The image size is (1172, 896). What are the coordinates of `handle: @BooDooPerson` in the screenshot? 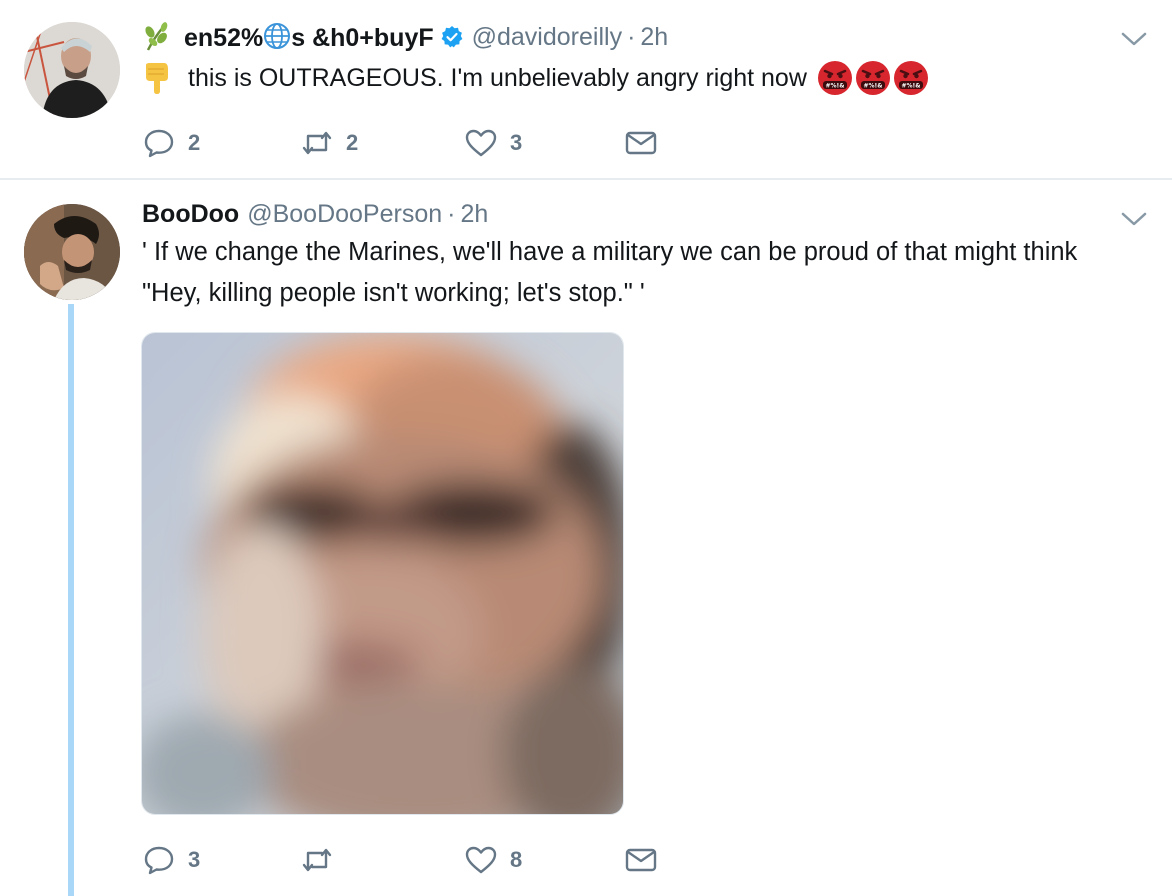 It's located at (344, 214).